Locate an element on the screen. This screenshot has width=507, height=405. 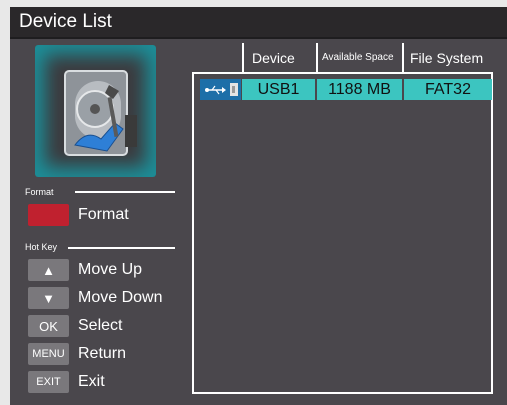
hotkey-section-label: Hot Key is located at coordinates (41, 247).